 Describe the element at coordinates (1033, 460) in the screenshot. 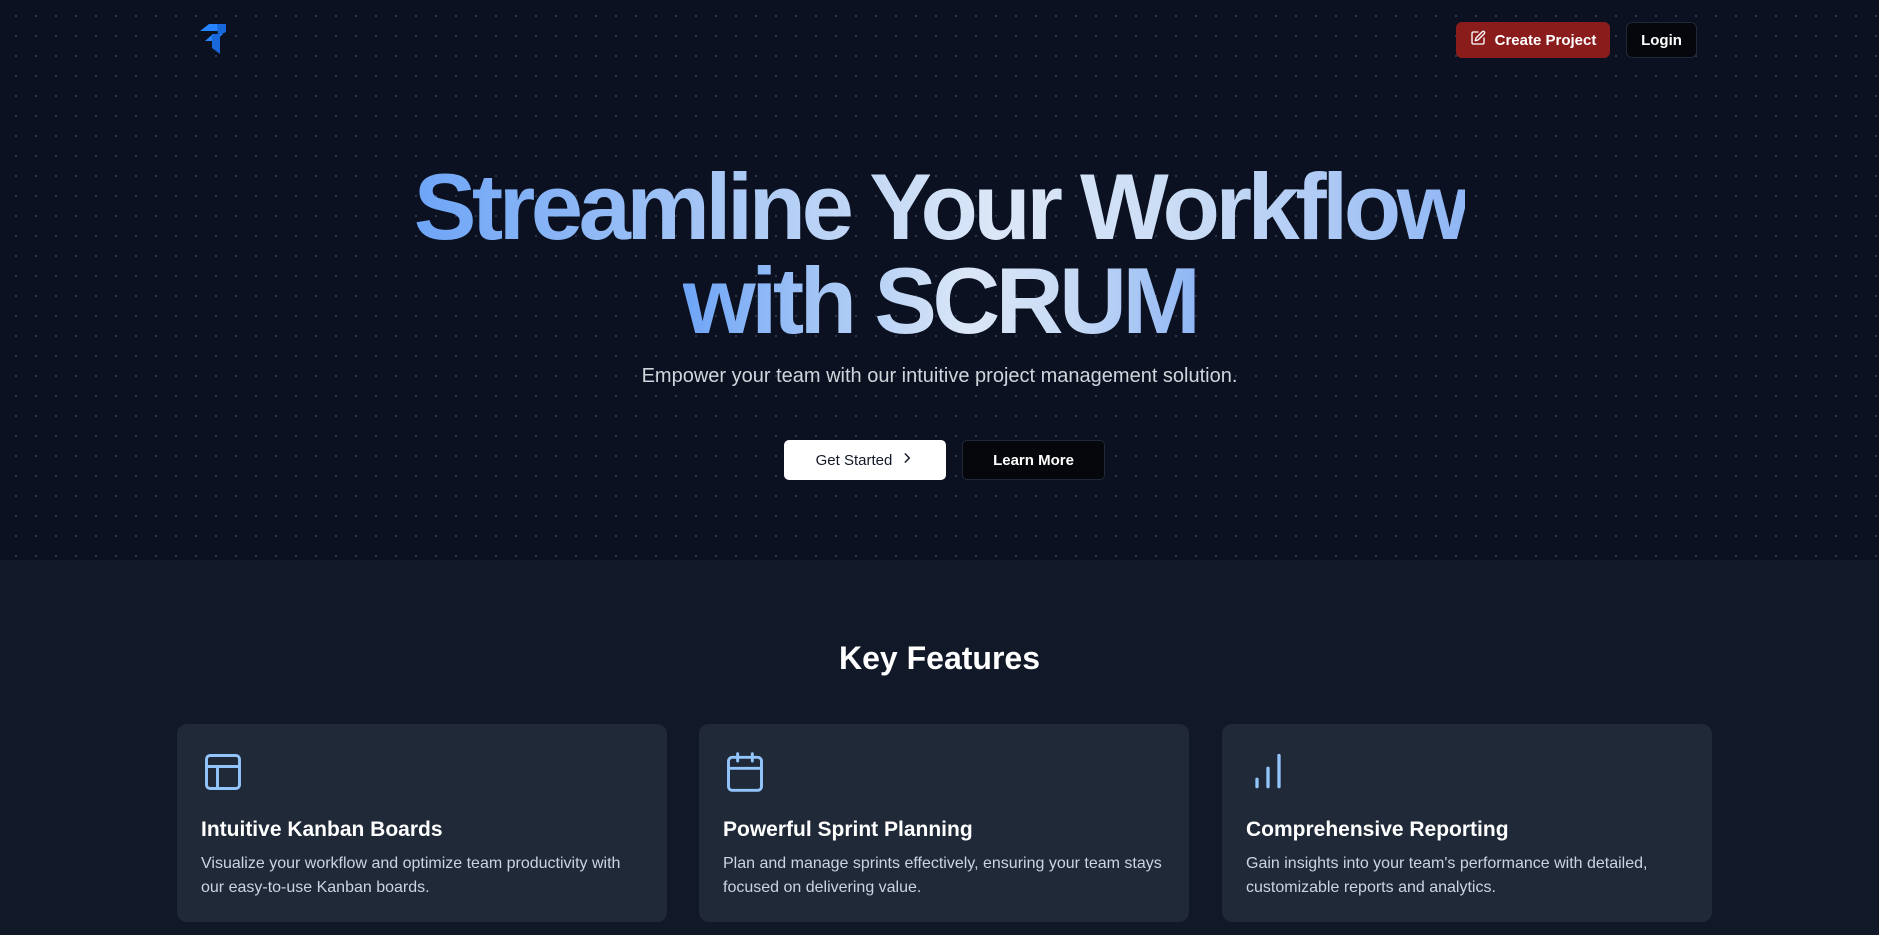

I see `learn-more-button: Learn More` at that location.